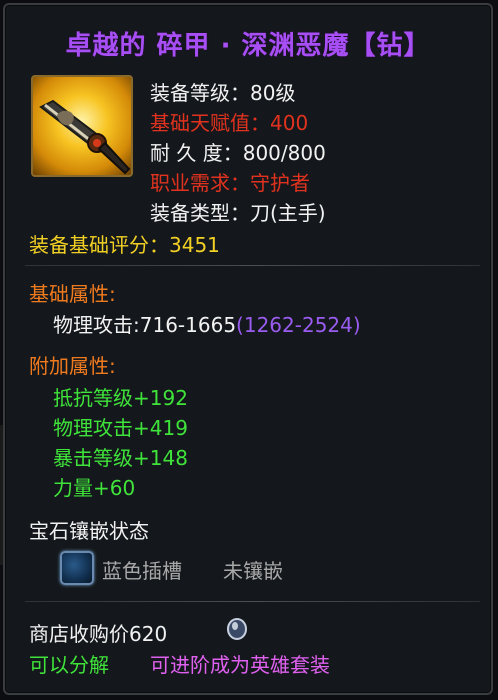 The image size is (498, 700). I want to click on class-requirement-label: 职业需求：, so click(200, 183).